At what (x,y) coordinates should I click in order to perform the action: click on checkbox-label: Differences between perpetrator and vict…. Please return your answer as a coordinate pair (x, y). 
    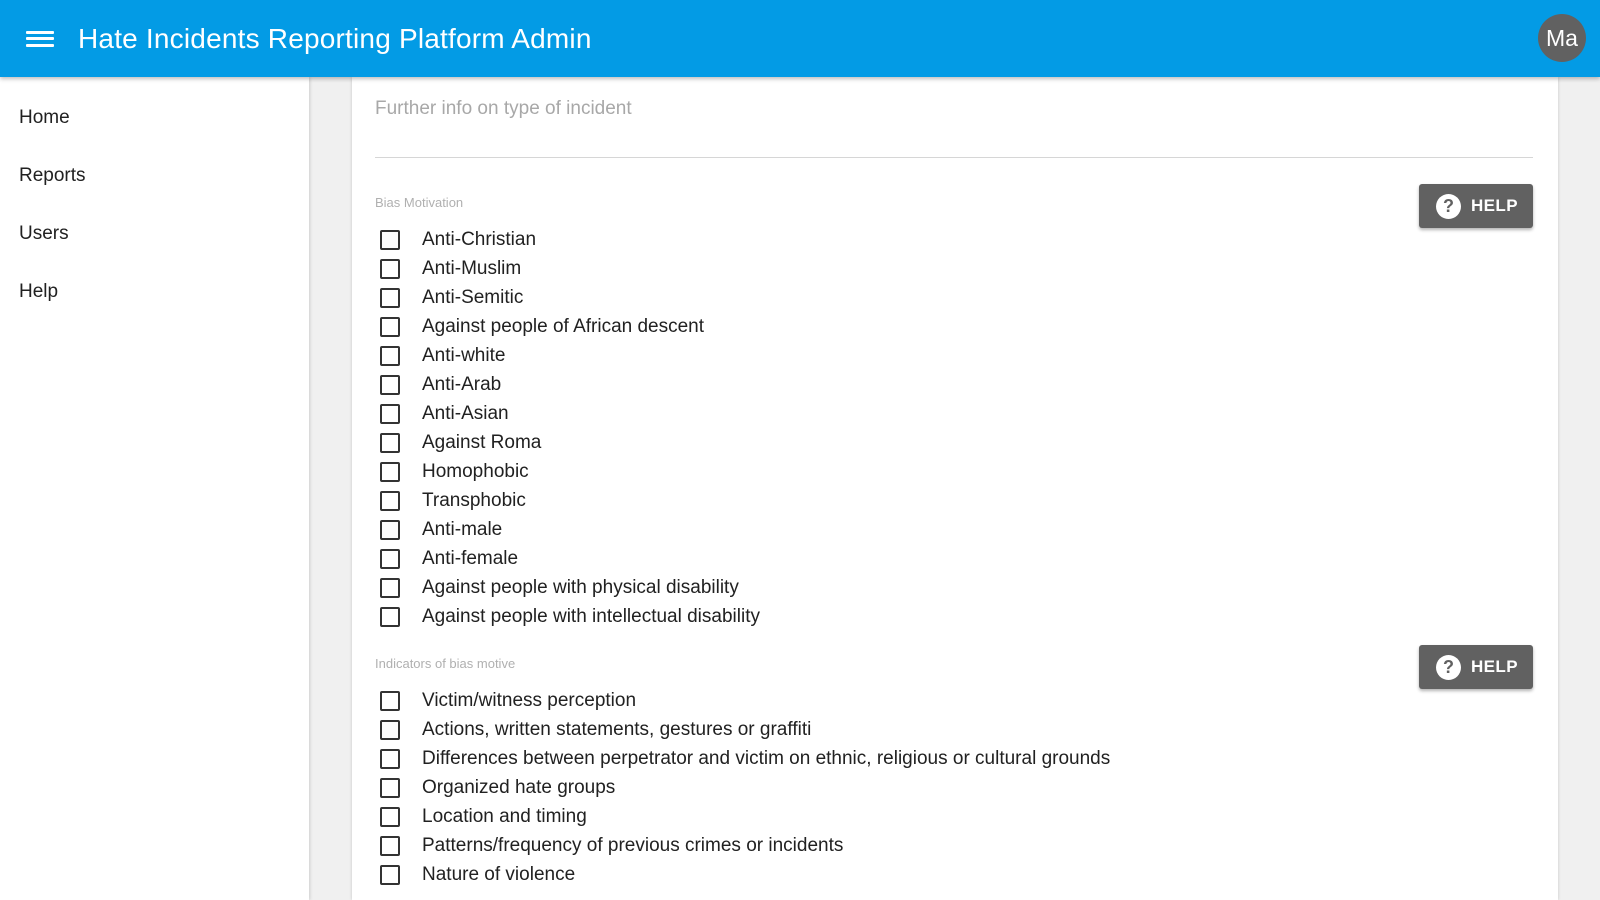
    Looking at the image, I should click on (766, 758).